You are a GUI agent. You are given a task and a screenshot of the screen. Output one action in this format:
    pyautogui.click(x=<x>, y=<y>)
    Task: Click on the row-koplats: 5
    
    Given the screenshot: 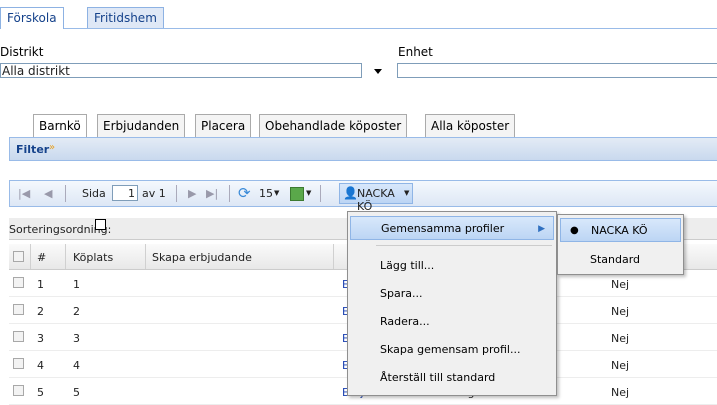 What is the action you would take?
    pyautogui.click(x=76, y=392)
    